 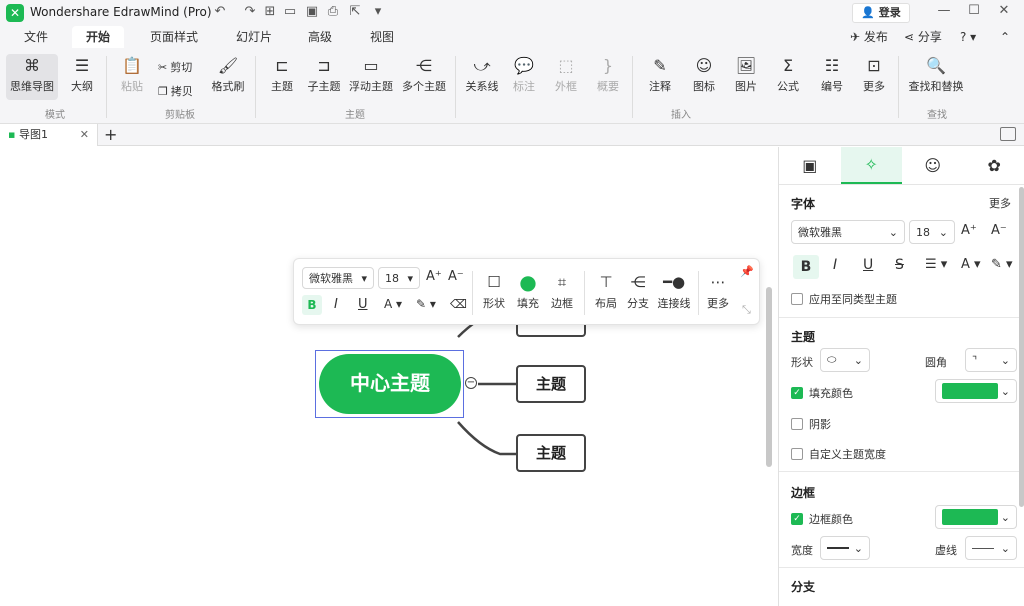 I want to click on undo-icon: ↶, so click(x=220, y=11).